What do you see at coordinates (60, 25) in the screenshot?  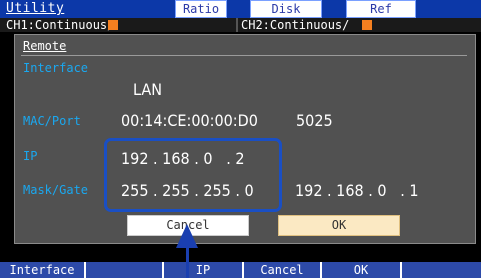 I see `ch1-status: CH1:Continuous/` at bounding box center [60, 25].